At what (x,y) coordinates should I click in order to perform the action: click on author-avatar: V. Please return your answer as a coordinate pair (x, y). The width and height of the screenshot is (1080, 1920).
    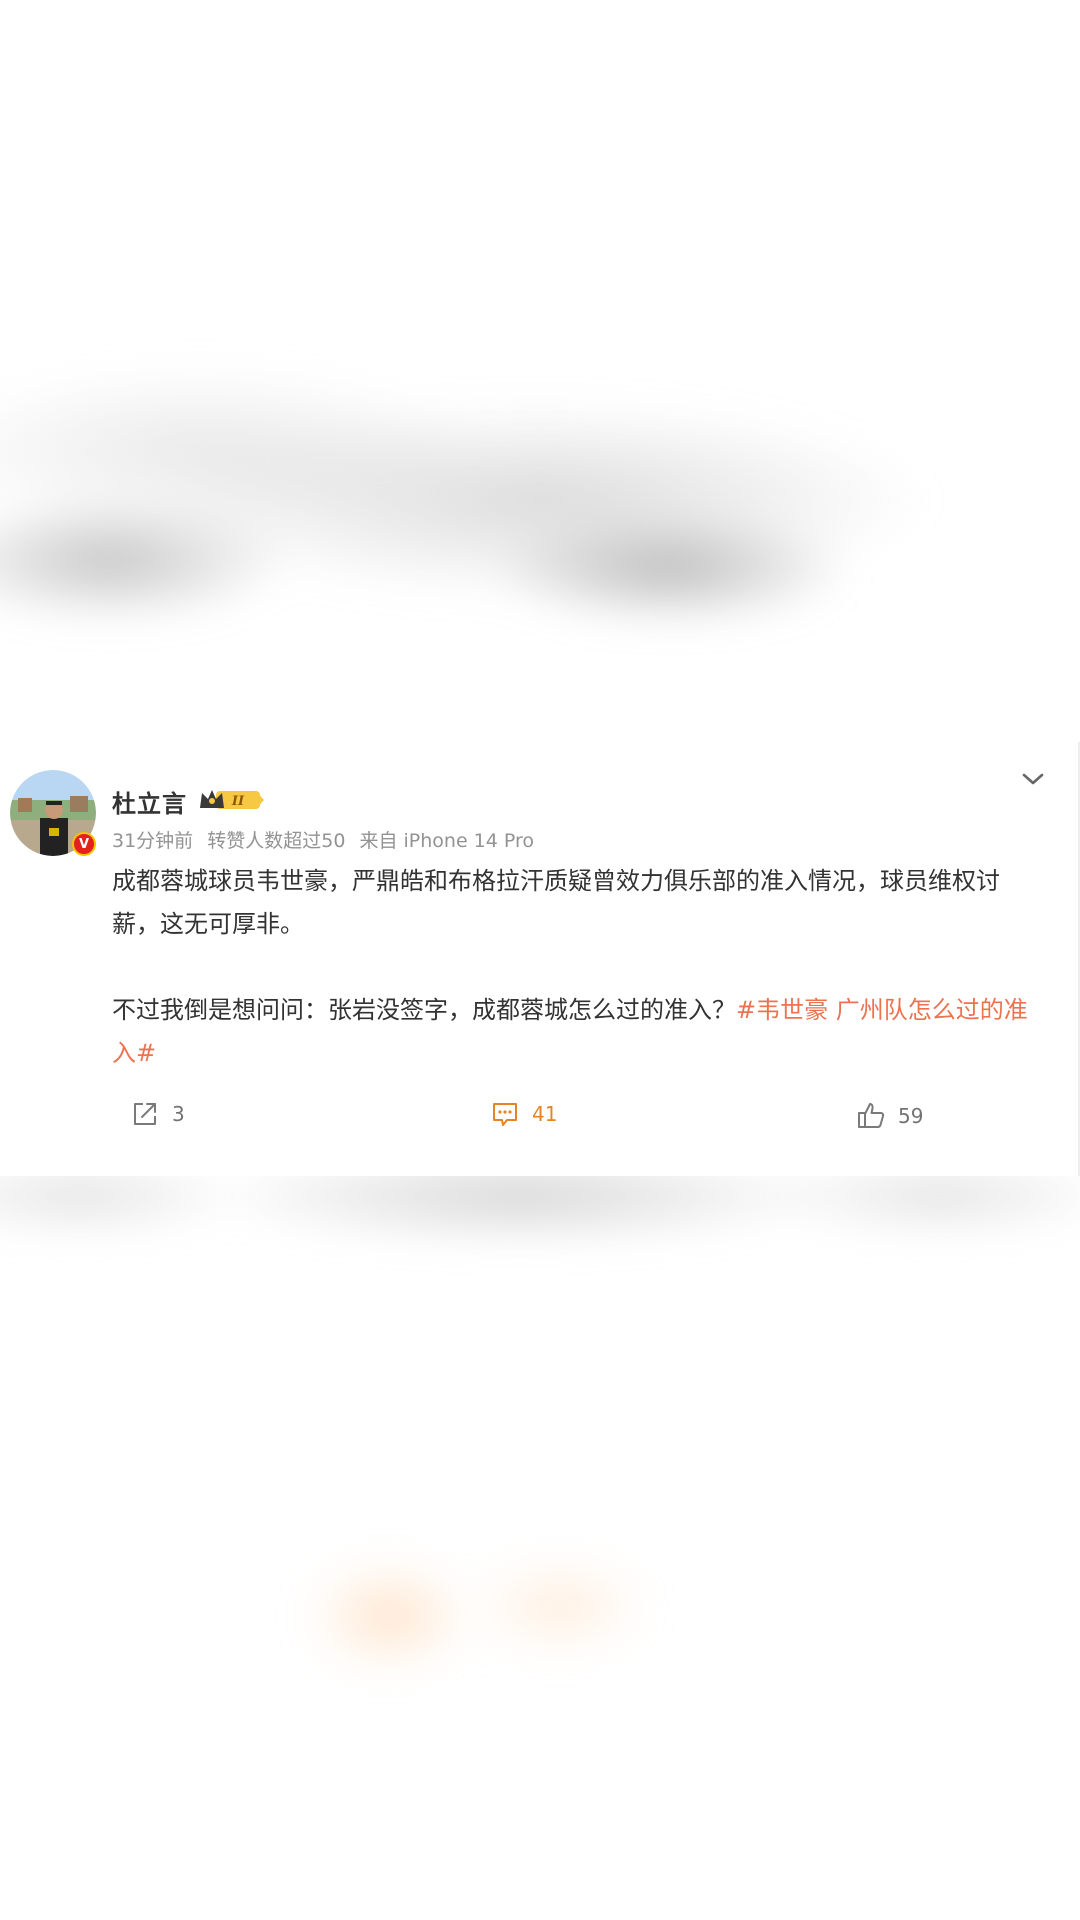
    Looking at the image, I should click on (53, 813).